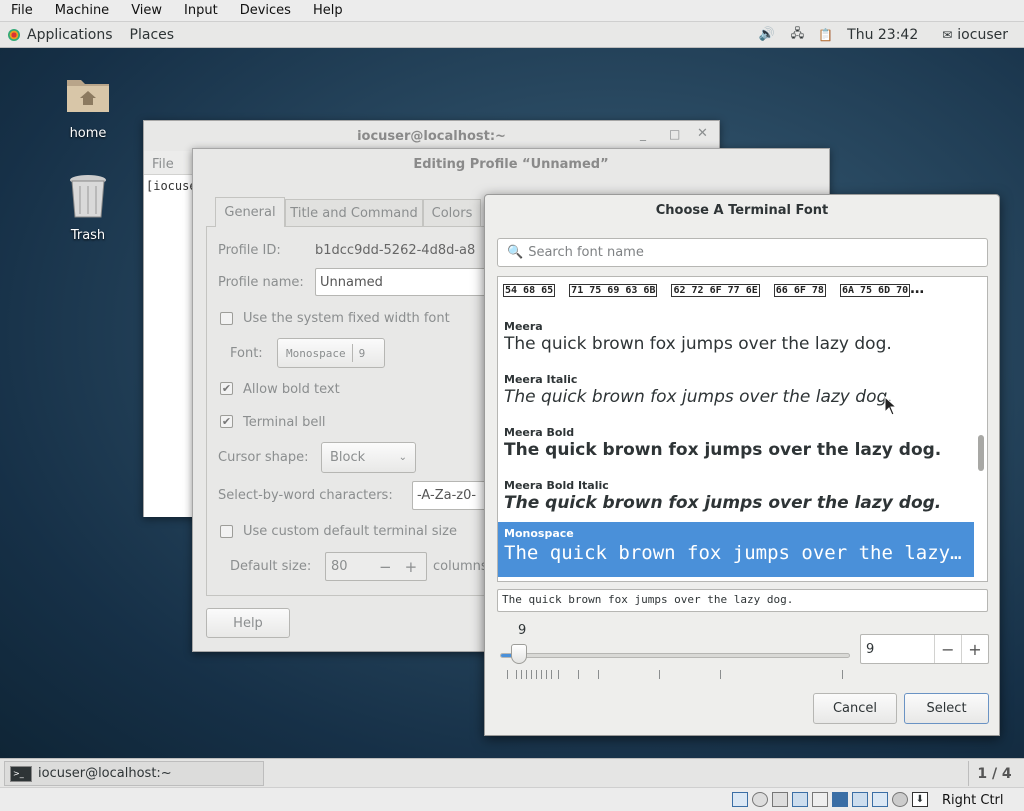 Image resolution: width=1024 pixels, height=811 pixels. I want to click on system-font-label: Use the system fixed width font, so click(346, 318).